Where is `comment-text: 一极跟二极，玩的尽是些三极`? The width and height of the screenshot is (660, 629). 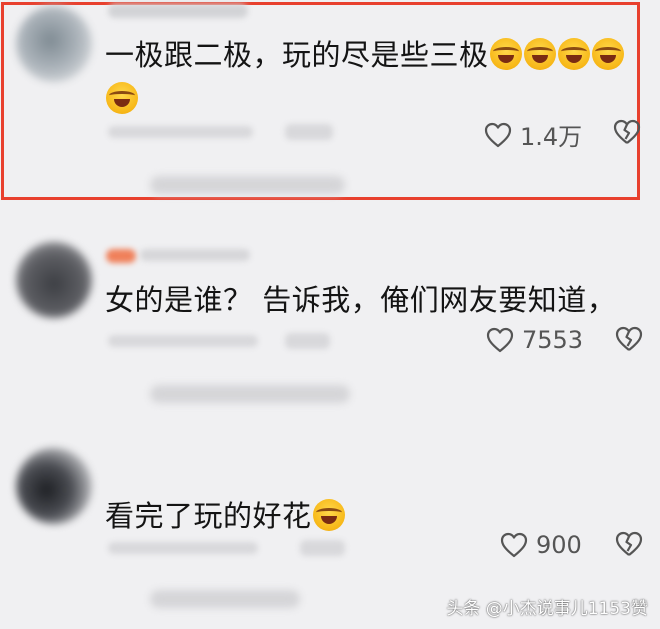
comment-text: 一极跟二极，玩的尽是些三极 is located at coordinates (372, 77).